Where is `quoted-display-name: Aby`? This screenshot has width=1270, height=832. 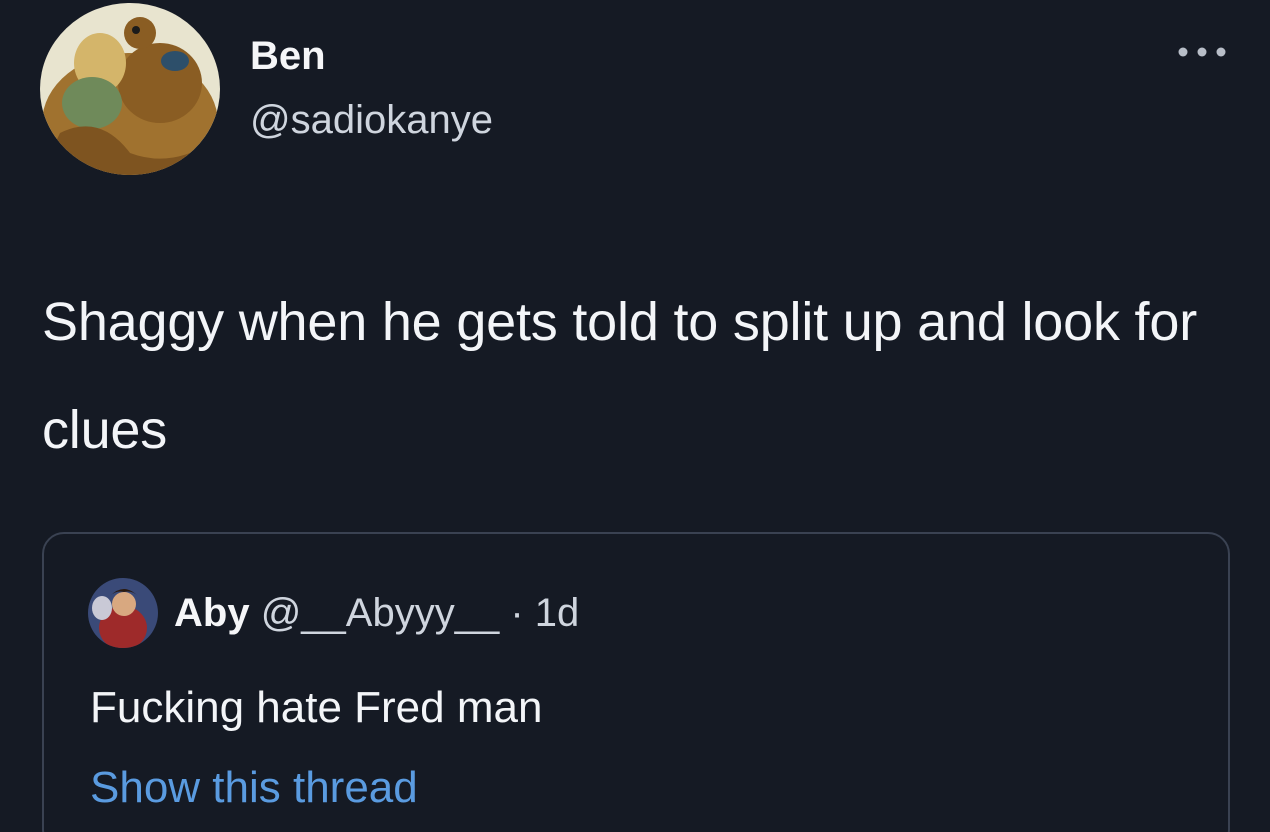 quoted-display-name: Aby is located at coordinates (212, 613).